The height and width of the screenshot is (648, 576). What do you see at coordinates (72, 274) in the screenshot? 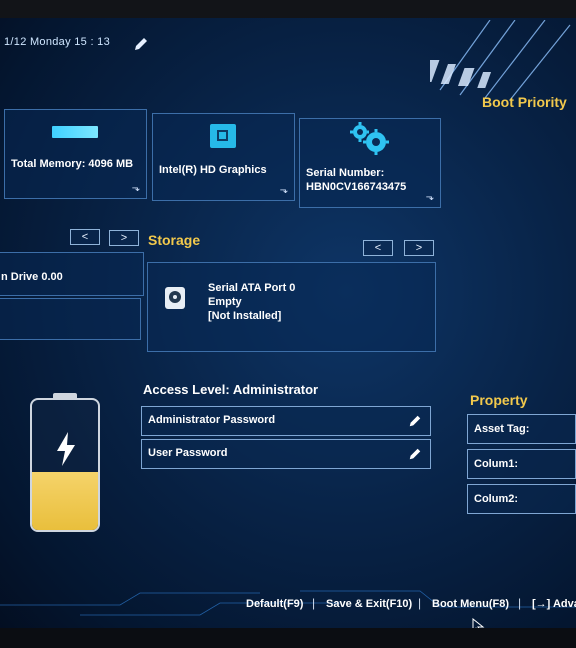
I see `drive-card: n Drive 0.00` at bounding box center [72, 274].